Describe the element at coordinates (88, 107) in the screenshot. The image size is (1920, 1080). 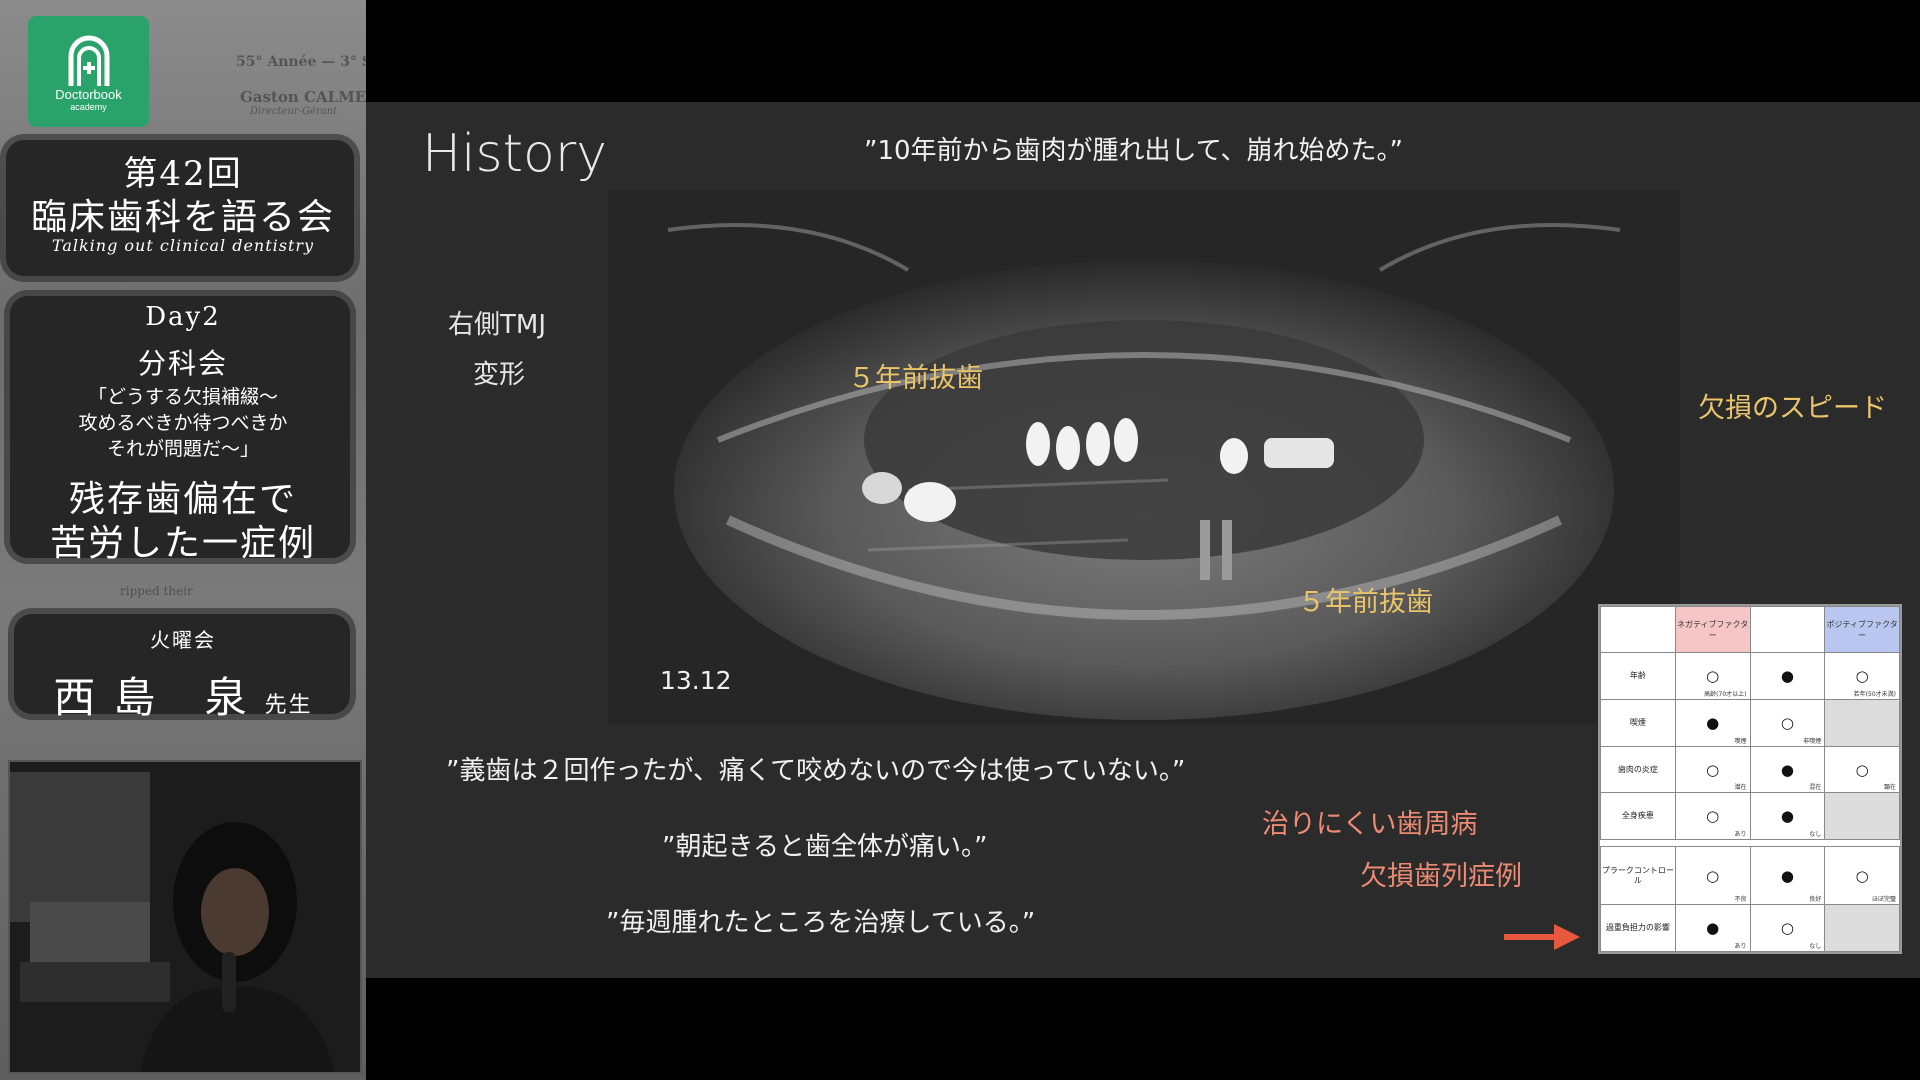
I see `brand-sub: academy` at that location.